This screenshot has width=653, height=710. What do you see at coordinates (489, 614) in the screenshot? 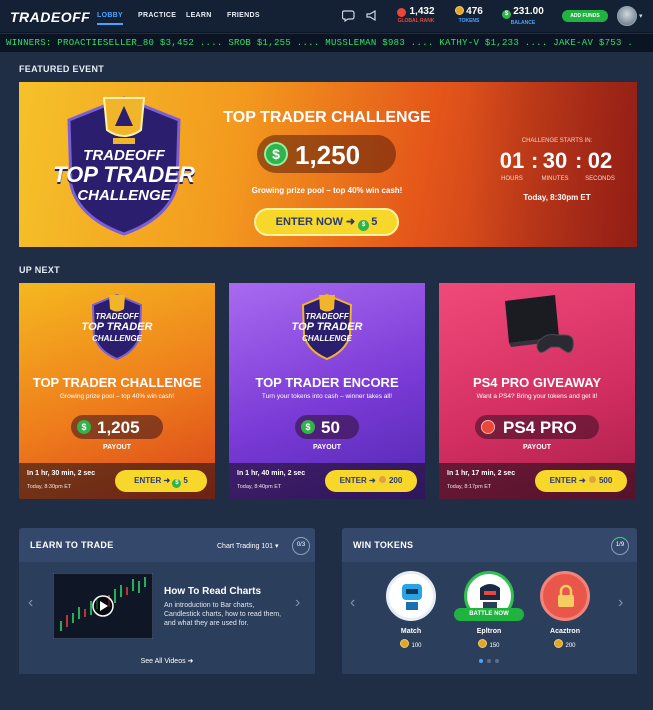
I see `battle-now-button: BATTLE NOW` at bounding box center [489, 614].